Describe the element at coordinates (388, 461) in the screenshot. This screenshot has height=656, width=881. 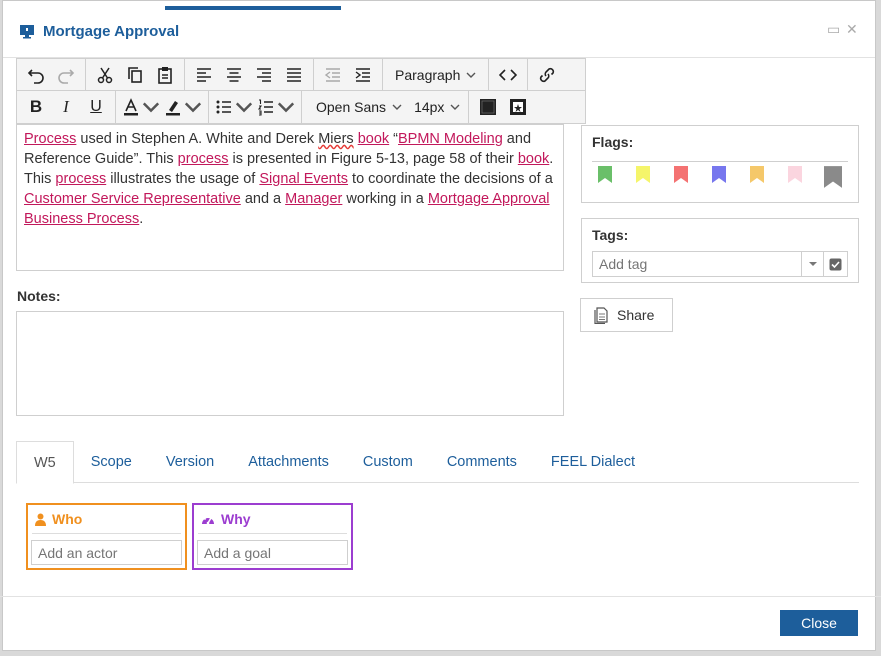
I see `tab-custom: Custom` at that location.